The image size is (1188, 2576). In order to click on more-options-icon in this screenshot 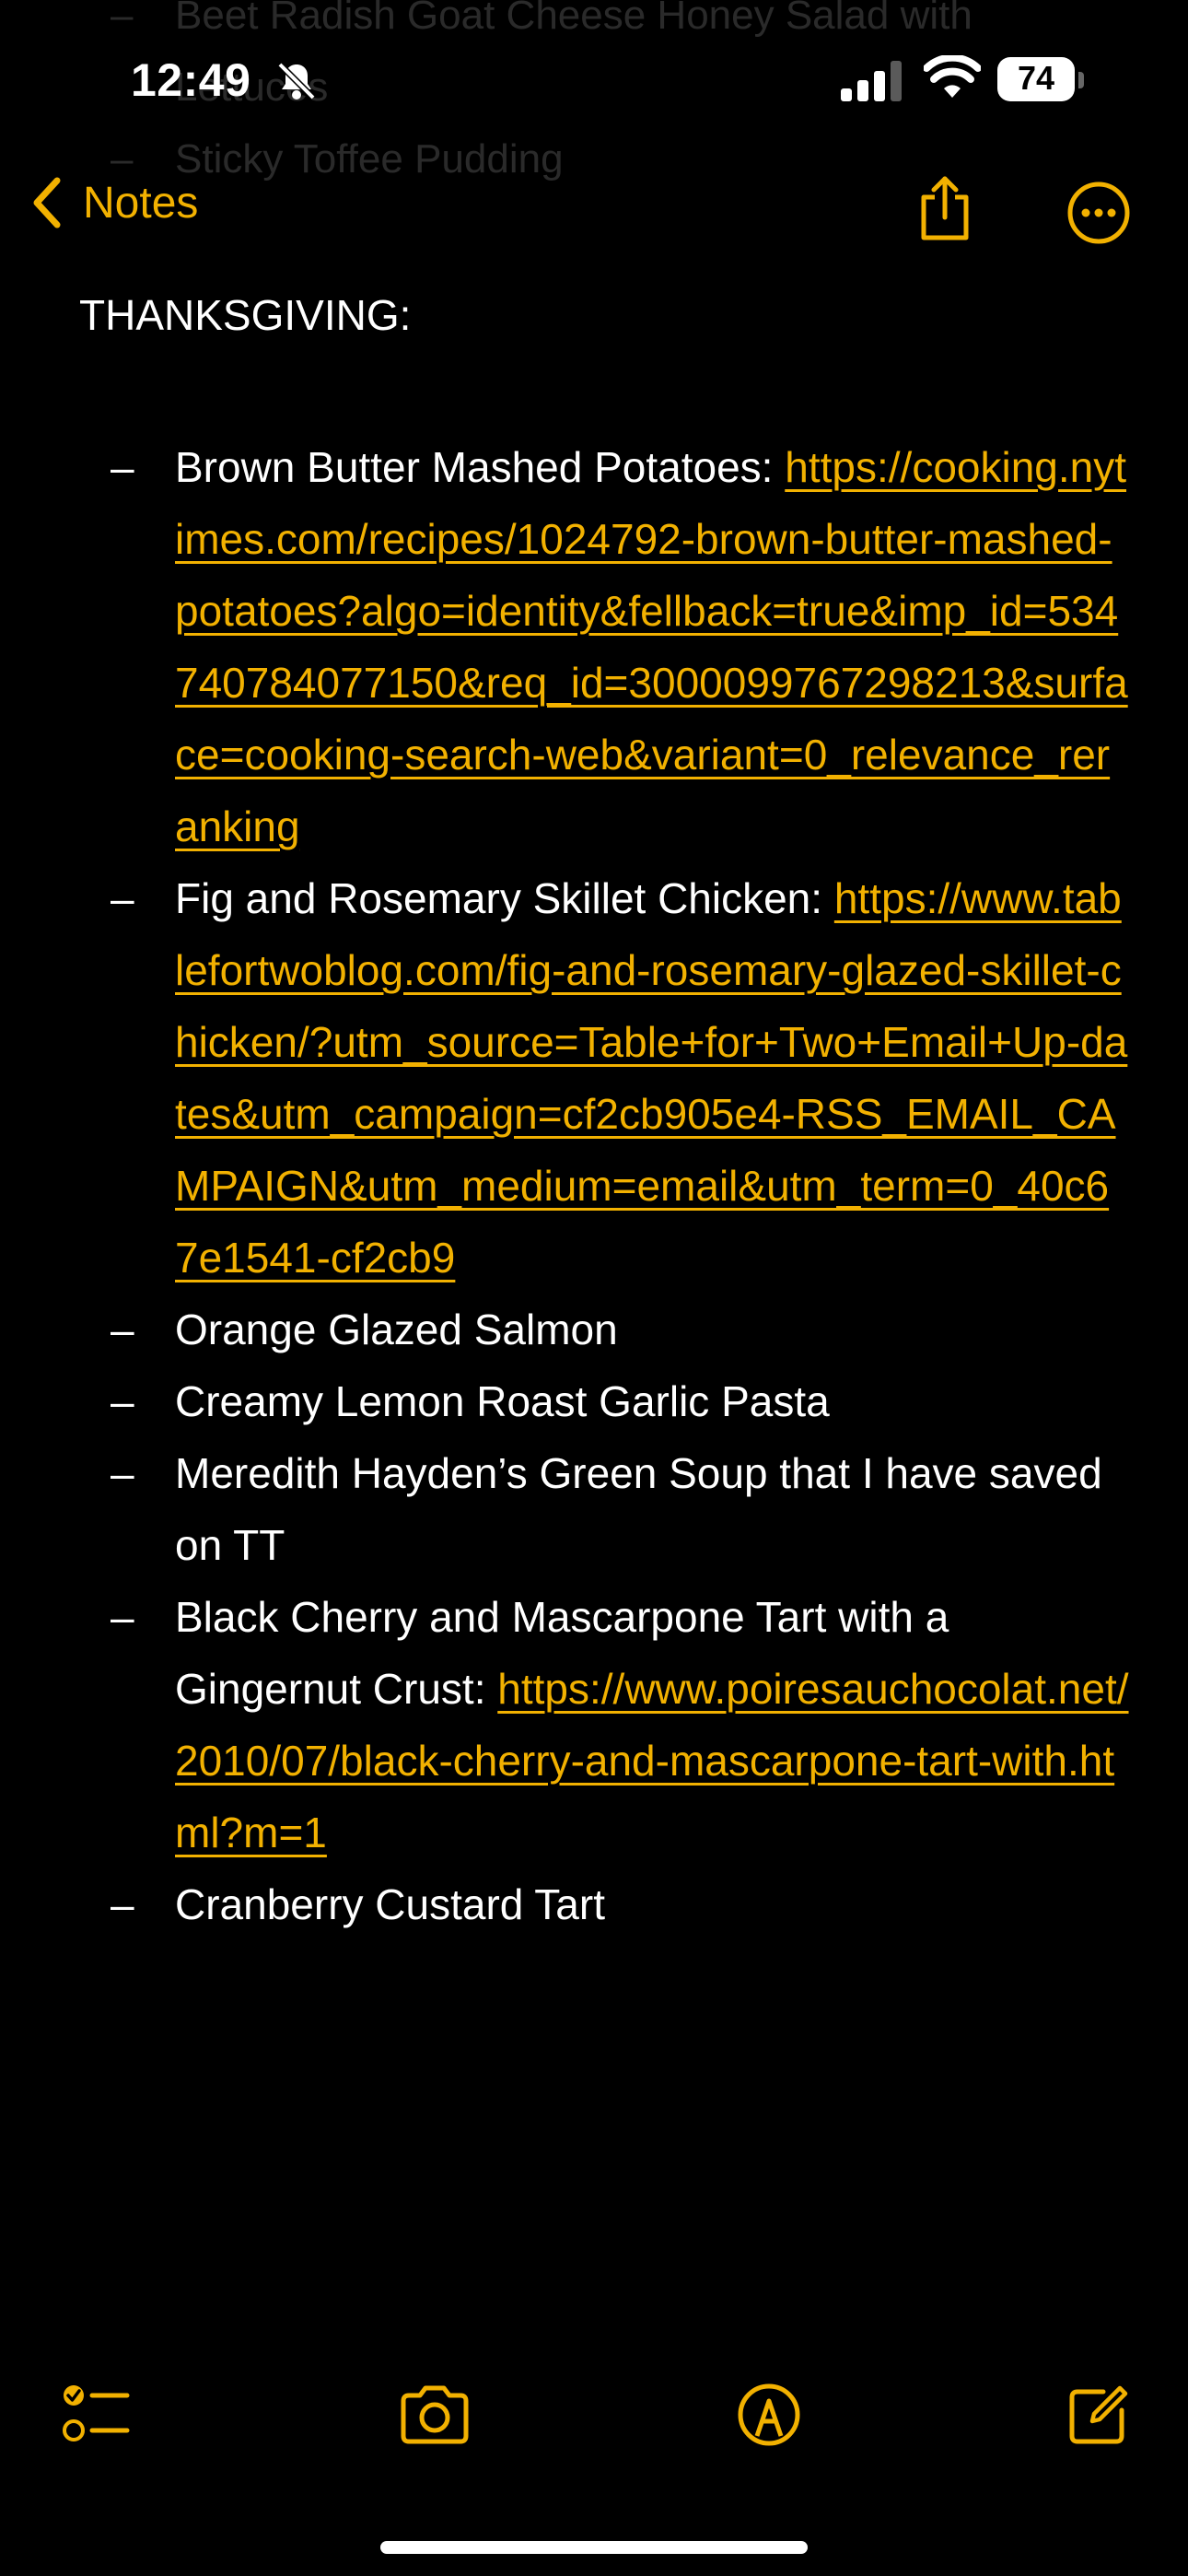, I will do `click(1098, 213)`.